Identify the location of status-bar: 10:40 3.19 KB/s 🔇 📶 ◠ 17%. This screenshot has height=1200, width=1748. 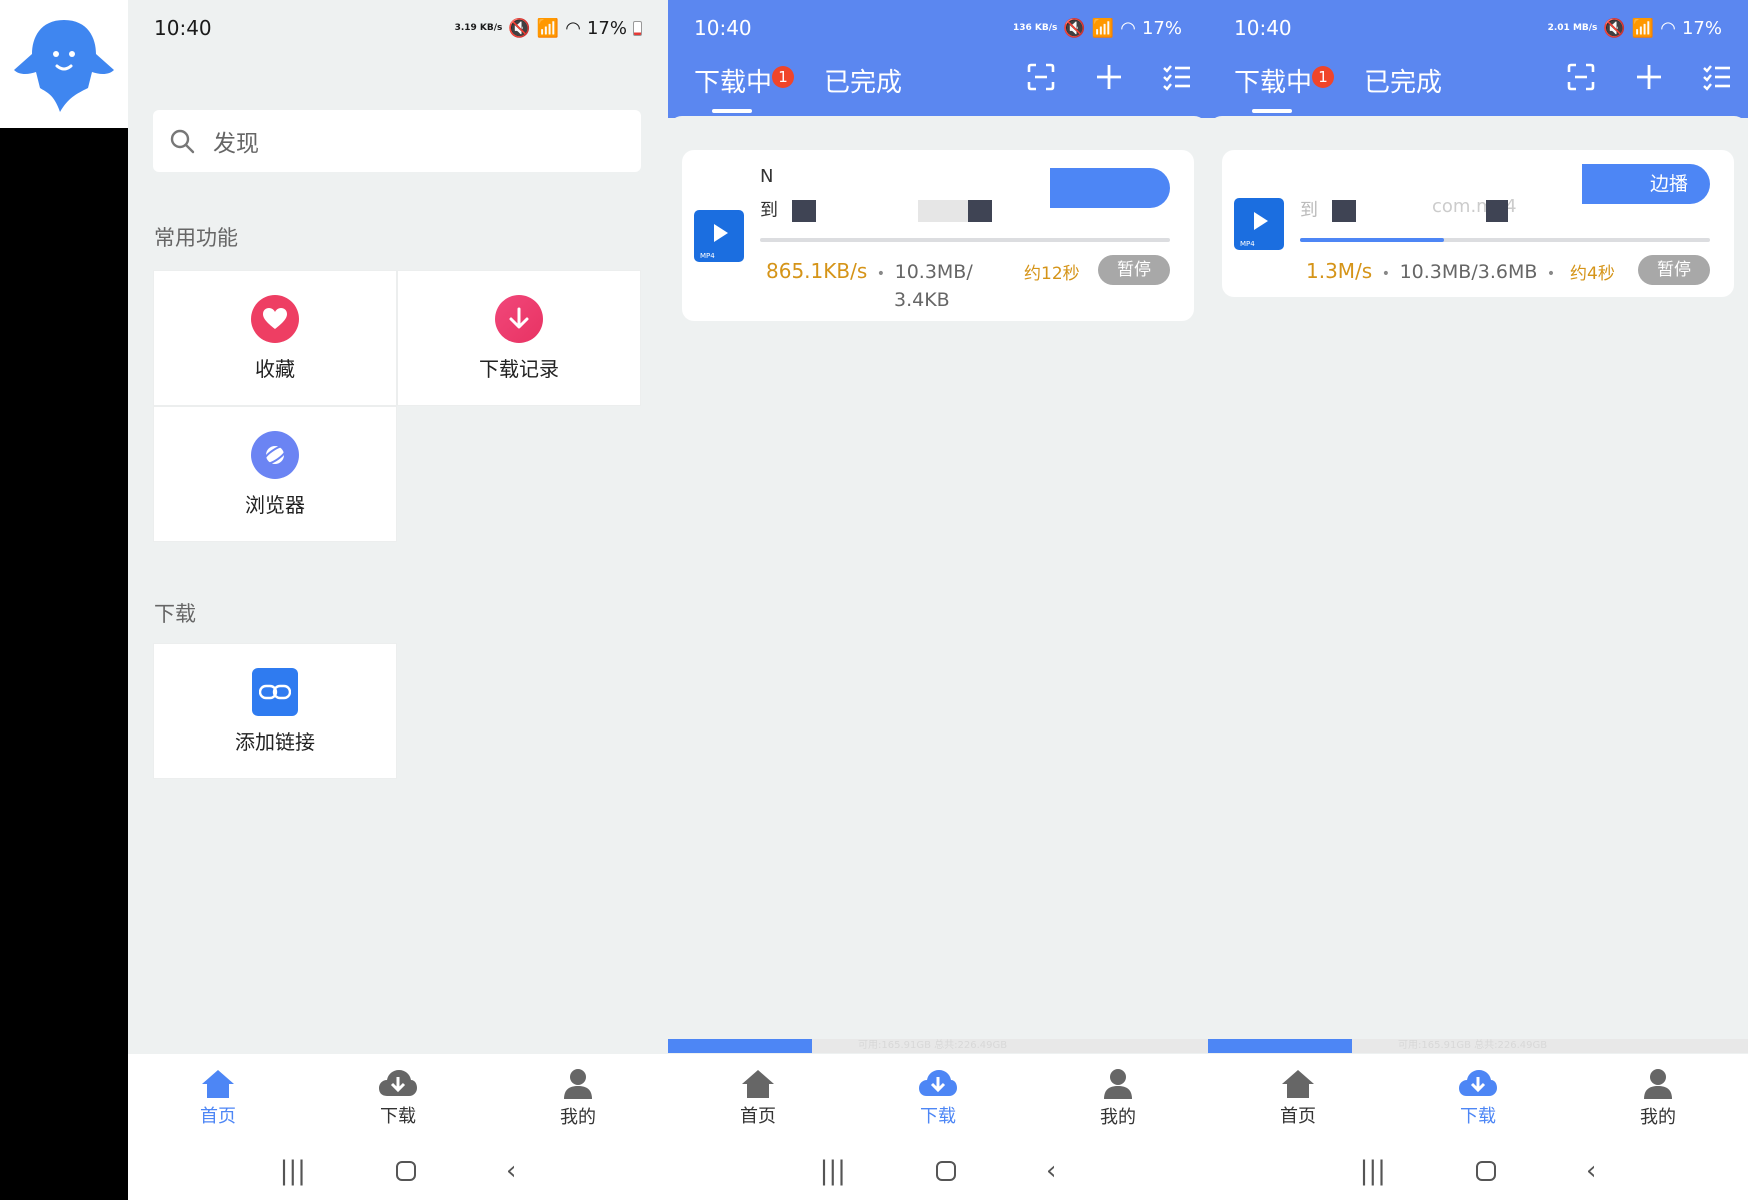
(398, 28).